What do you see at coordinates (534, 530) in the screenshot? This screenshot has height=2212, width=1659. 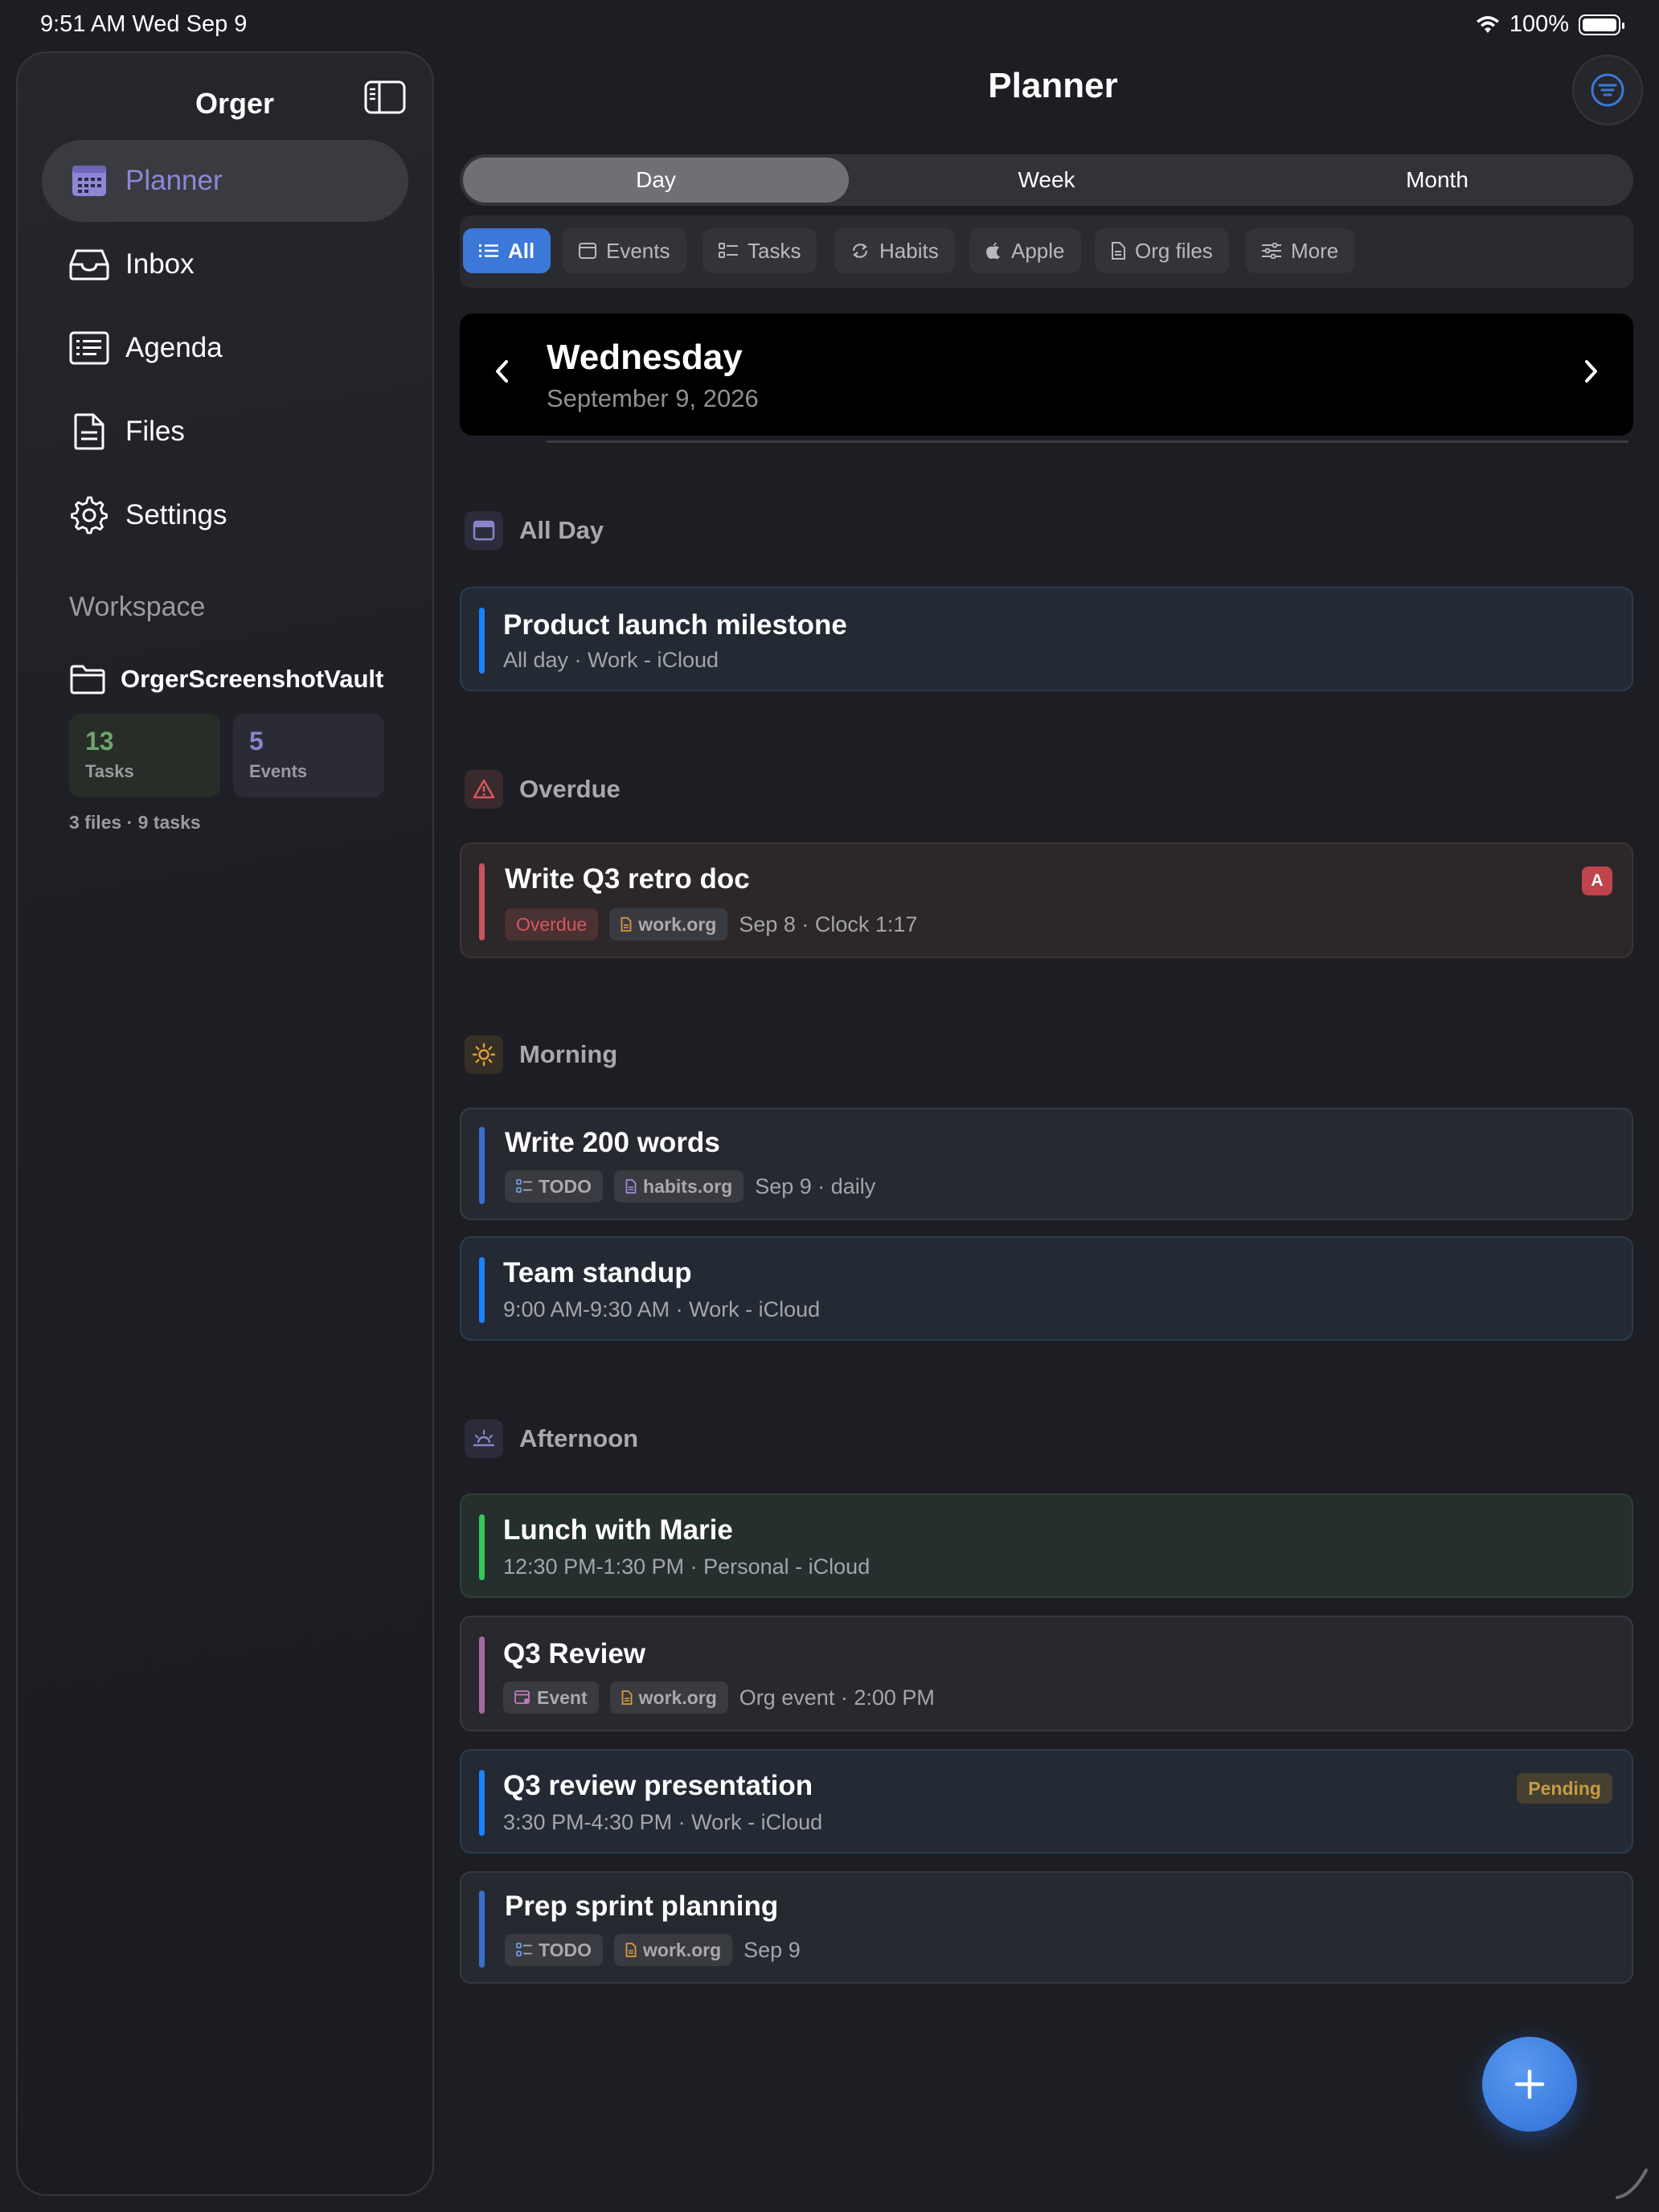 I see `section-all-day: All Day` at bounding box center [534, 530].